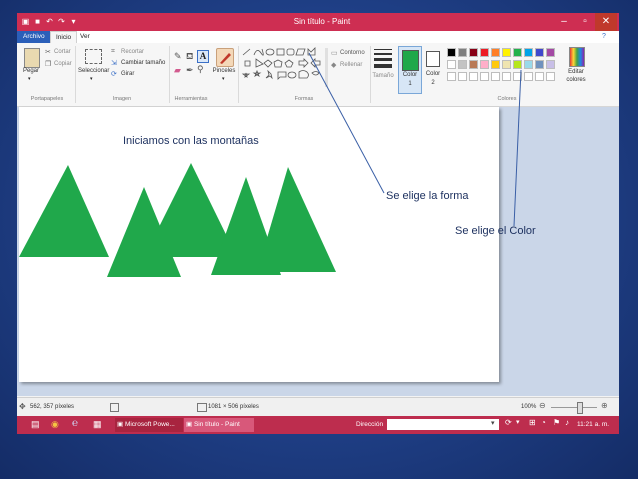  I want to click on flag-icon: ⚑, so click(556, 422).